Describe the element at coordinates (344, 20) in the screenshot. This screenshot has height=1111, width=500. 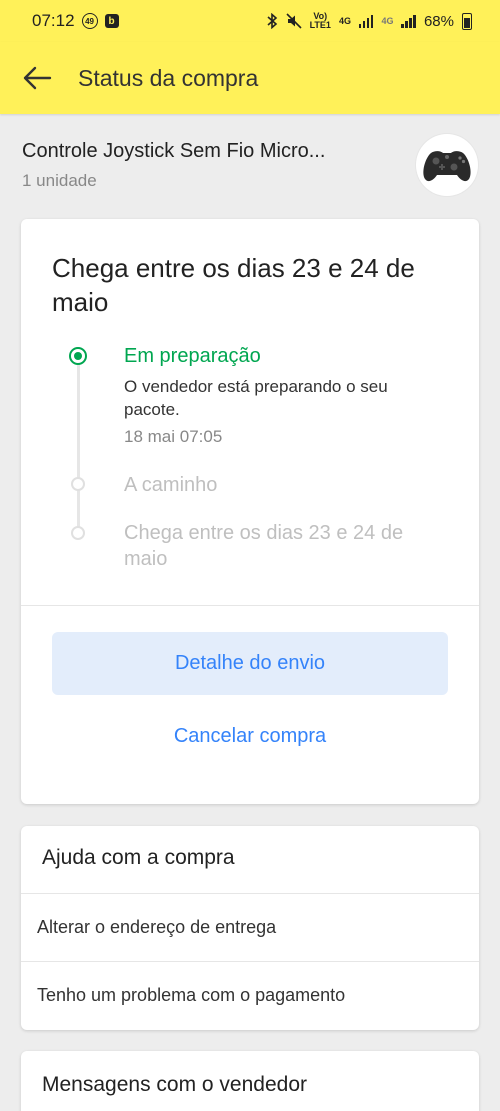
I see `network-4g-indicator: 4G` at that location.